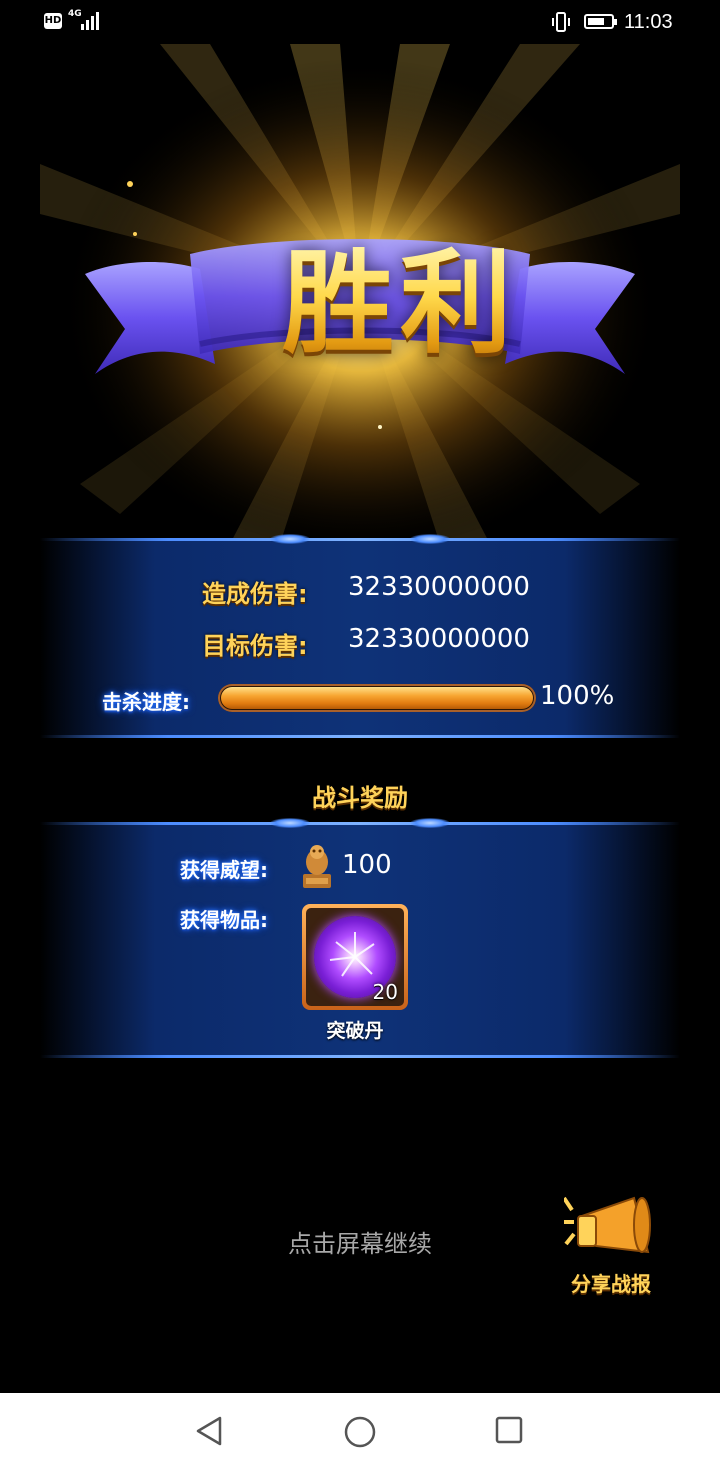  I want to click on navigation-bar, so click(360, 1431).